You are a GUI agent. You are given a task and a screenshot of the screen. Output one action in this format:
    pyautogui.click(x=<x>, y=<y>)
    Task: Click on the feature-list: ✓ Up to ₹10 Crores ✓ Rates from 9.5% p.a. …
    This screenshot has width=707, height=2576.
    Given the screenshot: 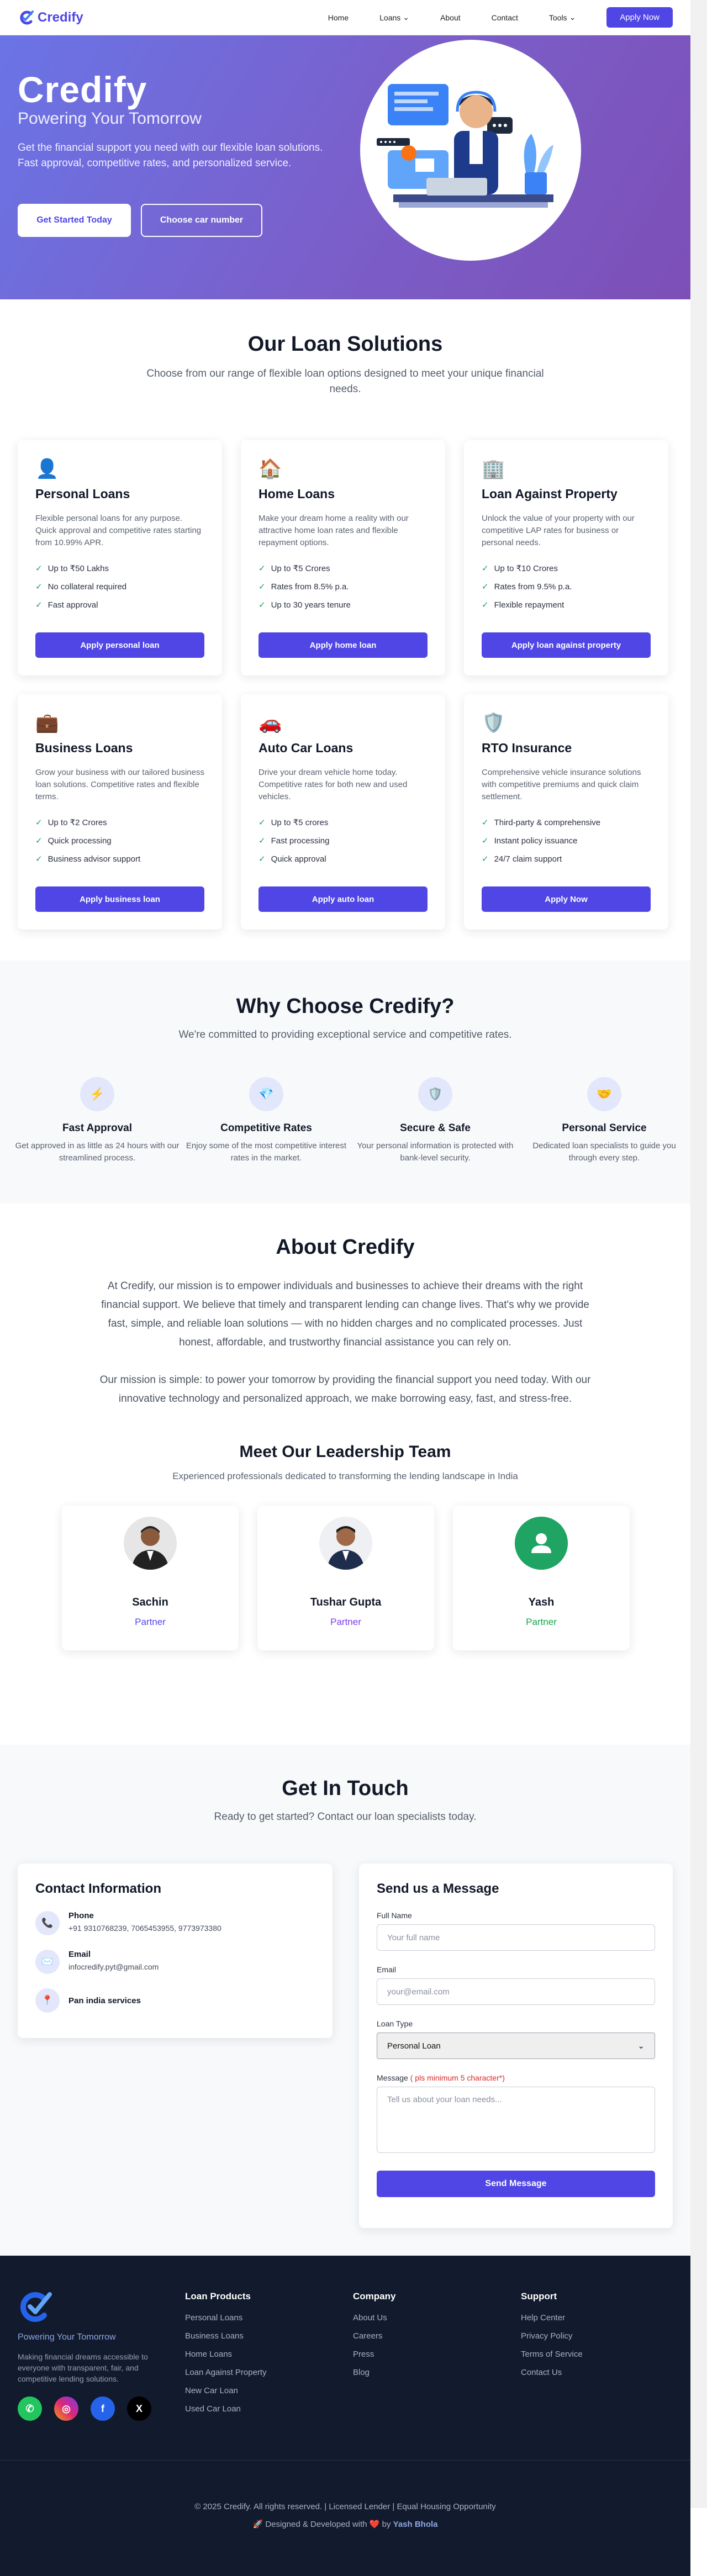 What is the action you would take?
    pyautogui.click(x=566, y=586)
    